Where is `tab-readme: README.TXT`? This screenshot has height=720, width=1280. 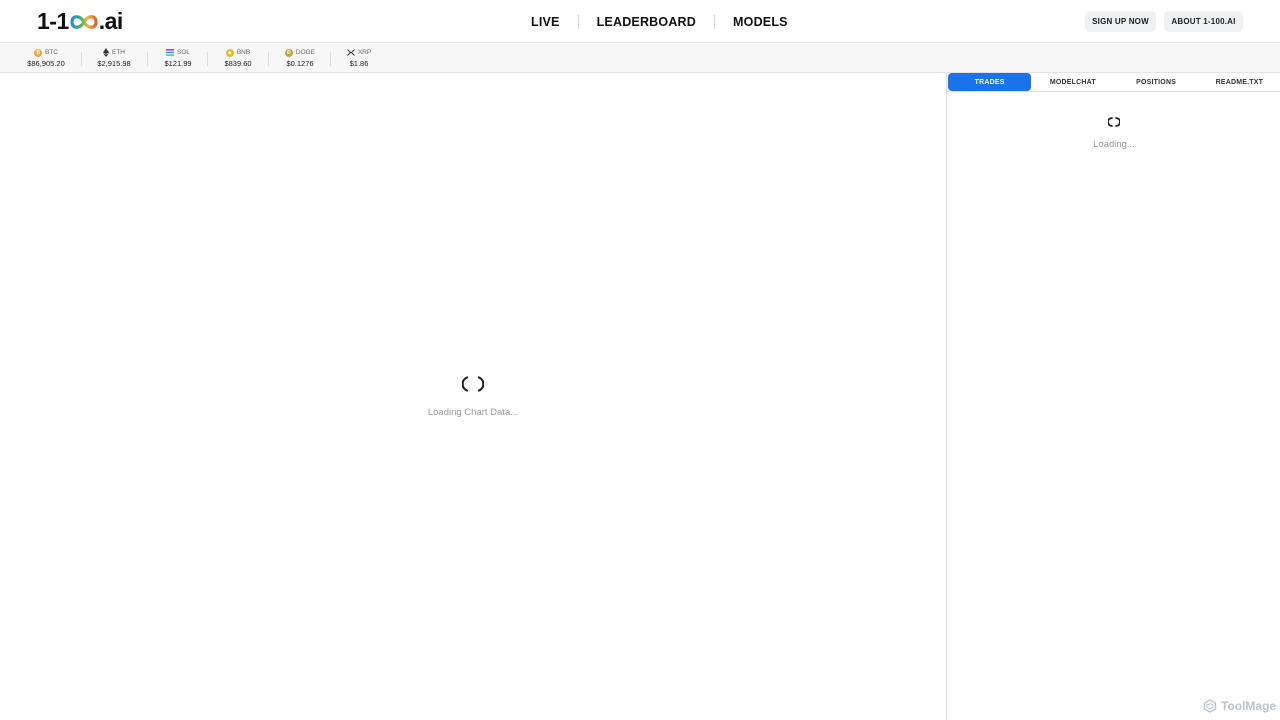 tab-readme: README.TXT is located at coordinates (1239, 82).